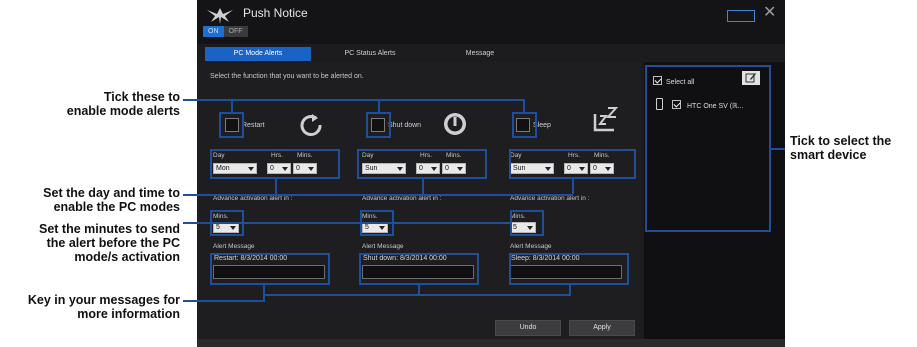 The image size is (917, 347). Describe the element at coordinates (550, 198) in the screenshot. I see `advance-label: Advance activation alert in :` at that location.